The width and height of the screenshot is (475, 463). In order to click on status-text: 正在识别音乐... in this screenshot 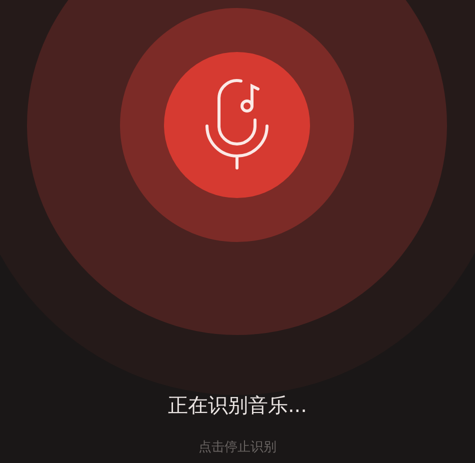, I will do `click(238, 405)`.